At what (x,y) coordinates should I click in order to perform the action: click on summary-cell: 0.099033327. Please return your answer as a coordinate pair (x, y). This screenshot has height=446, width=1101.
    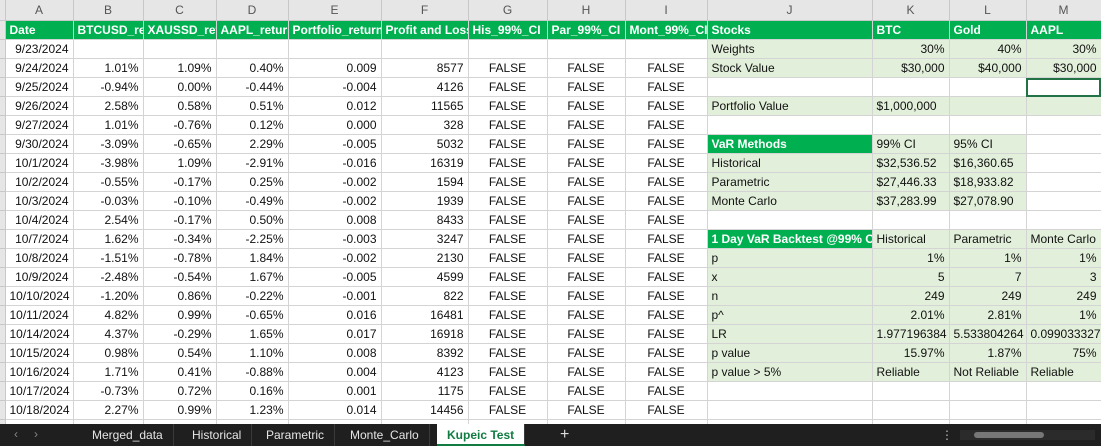
    Looking at the image, I should click on (1063, 334).